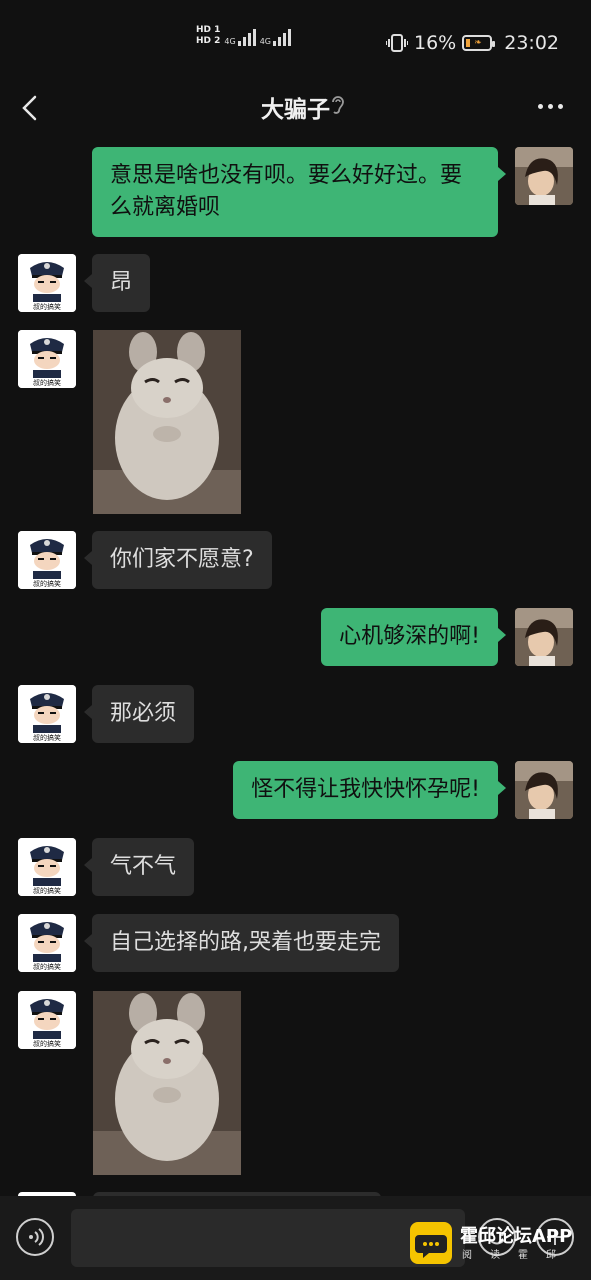 This screenshot has height=1280, width=591. What do you see at coordinates (139, 867) in the screenshot?
I see `received-bubble: 气不气` at bounding box center [139, 867].